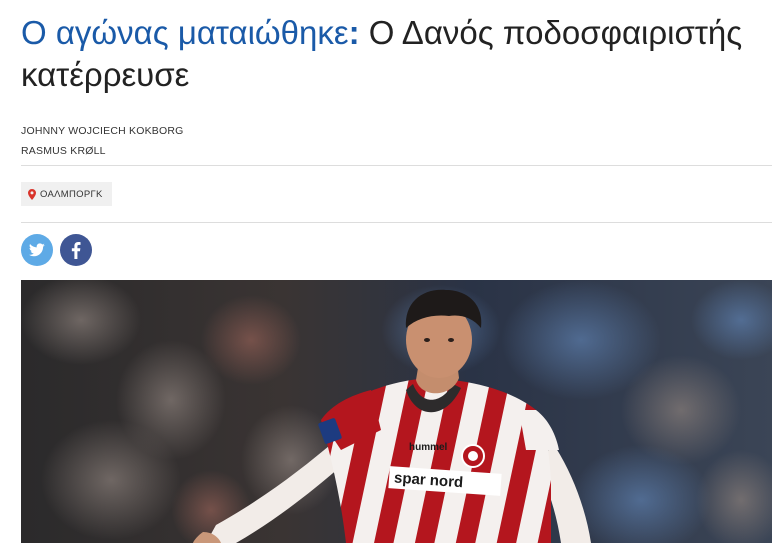 This screenshot has height=543, width=772. What do you see at coordinates (354, 32) in the screenshot?
I see `headline-kicker-colon: :` at bounding box center [354, 32].